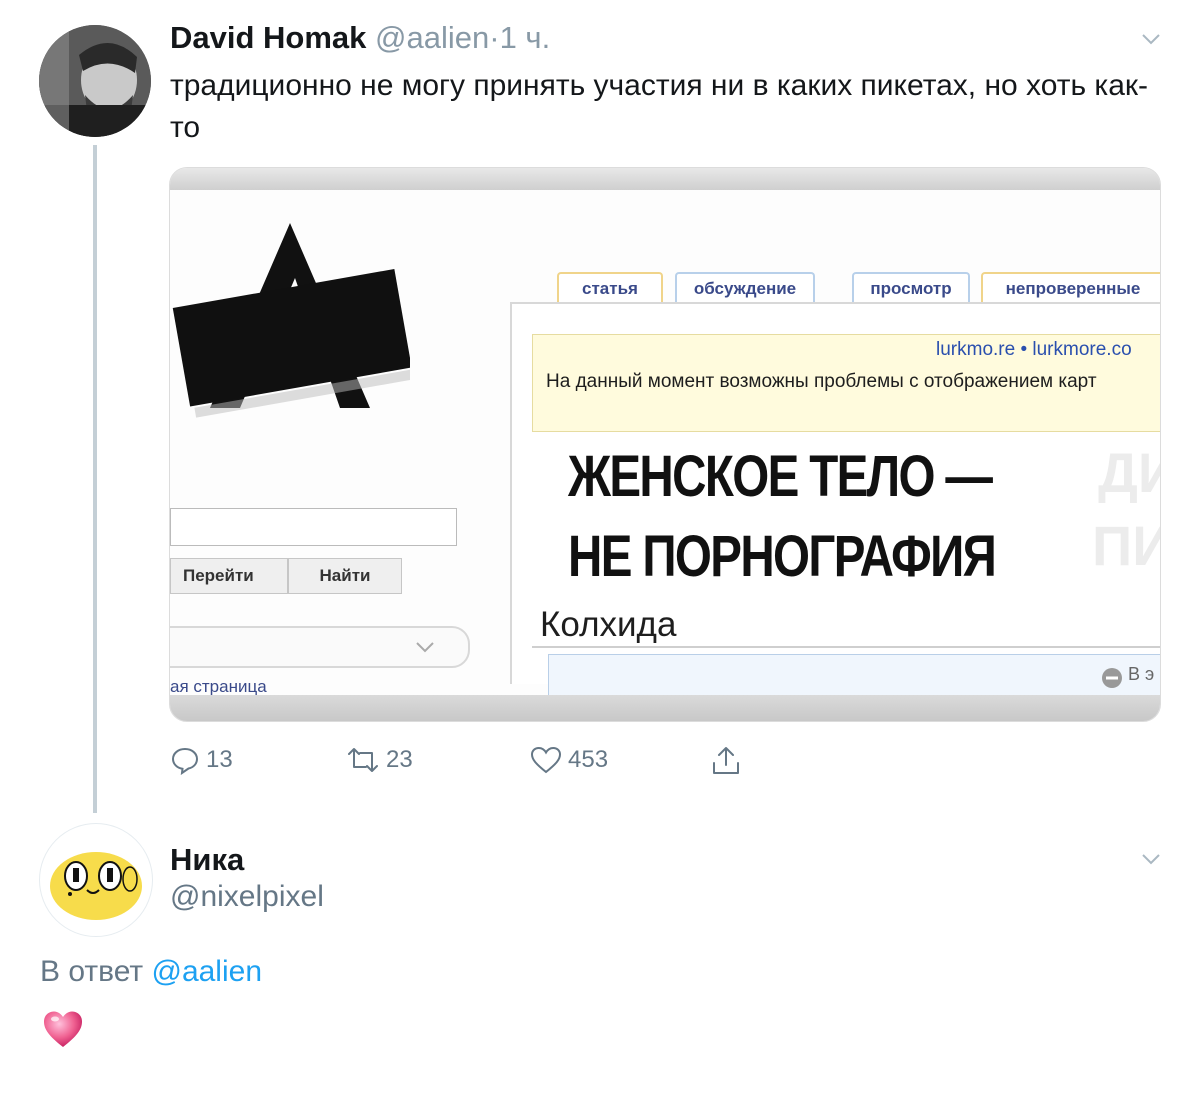 The height and width of the screenshot is (1093, 1200). What do you see at coordinates (92, 971) in the screenshot?
I see `reply-prefix: В ответ` at bounding box center [92, 971].